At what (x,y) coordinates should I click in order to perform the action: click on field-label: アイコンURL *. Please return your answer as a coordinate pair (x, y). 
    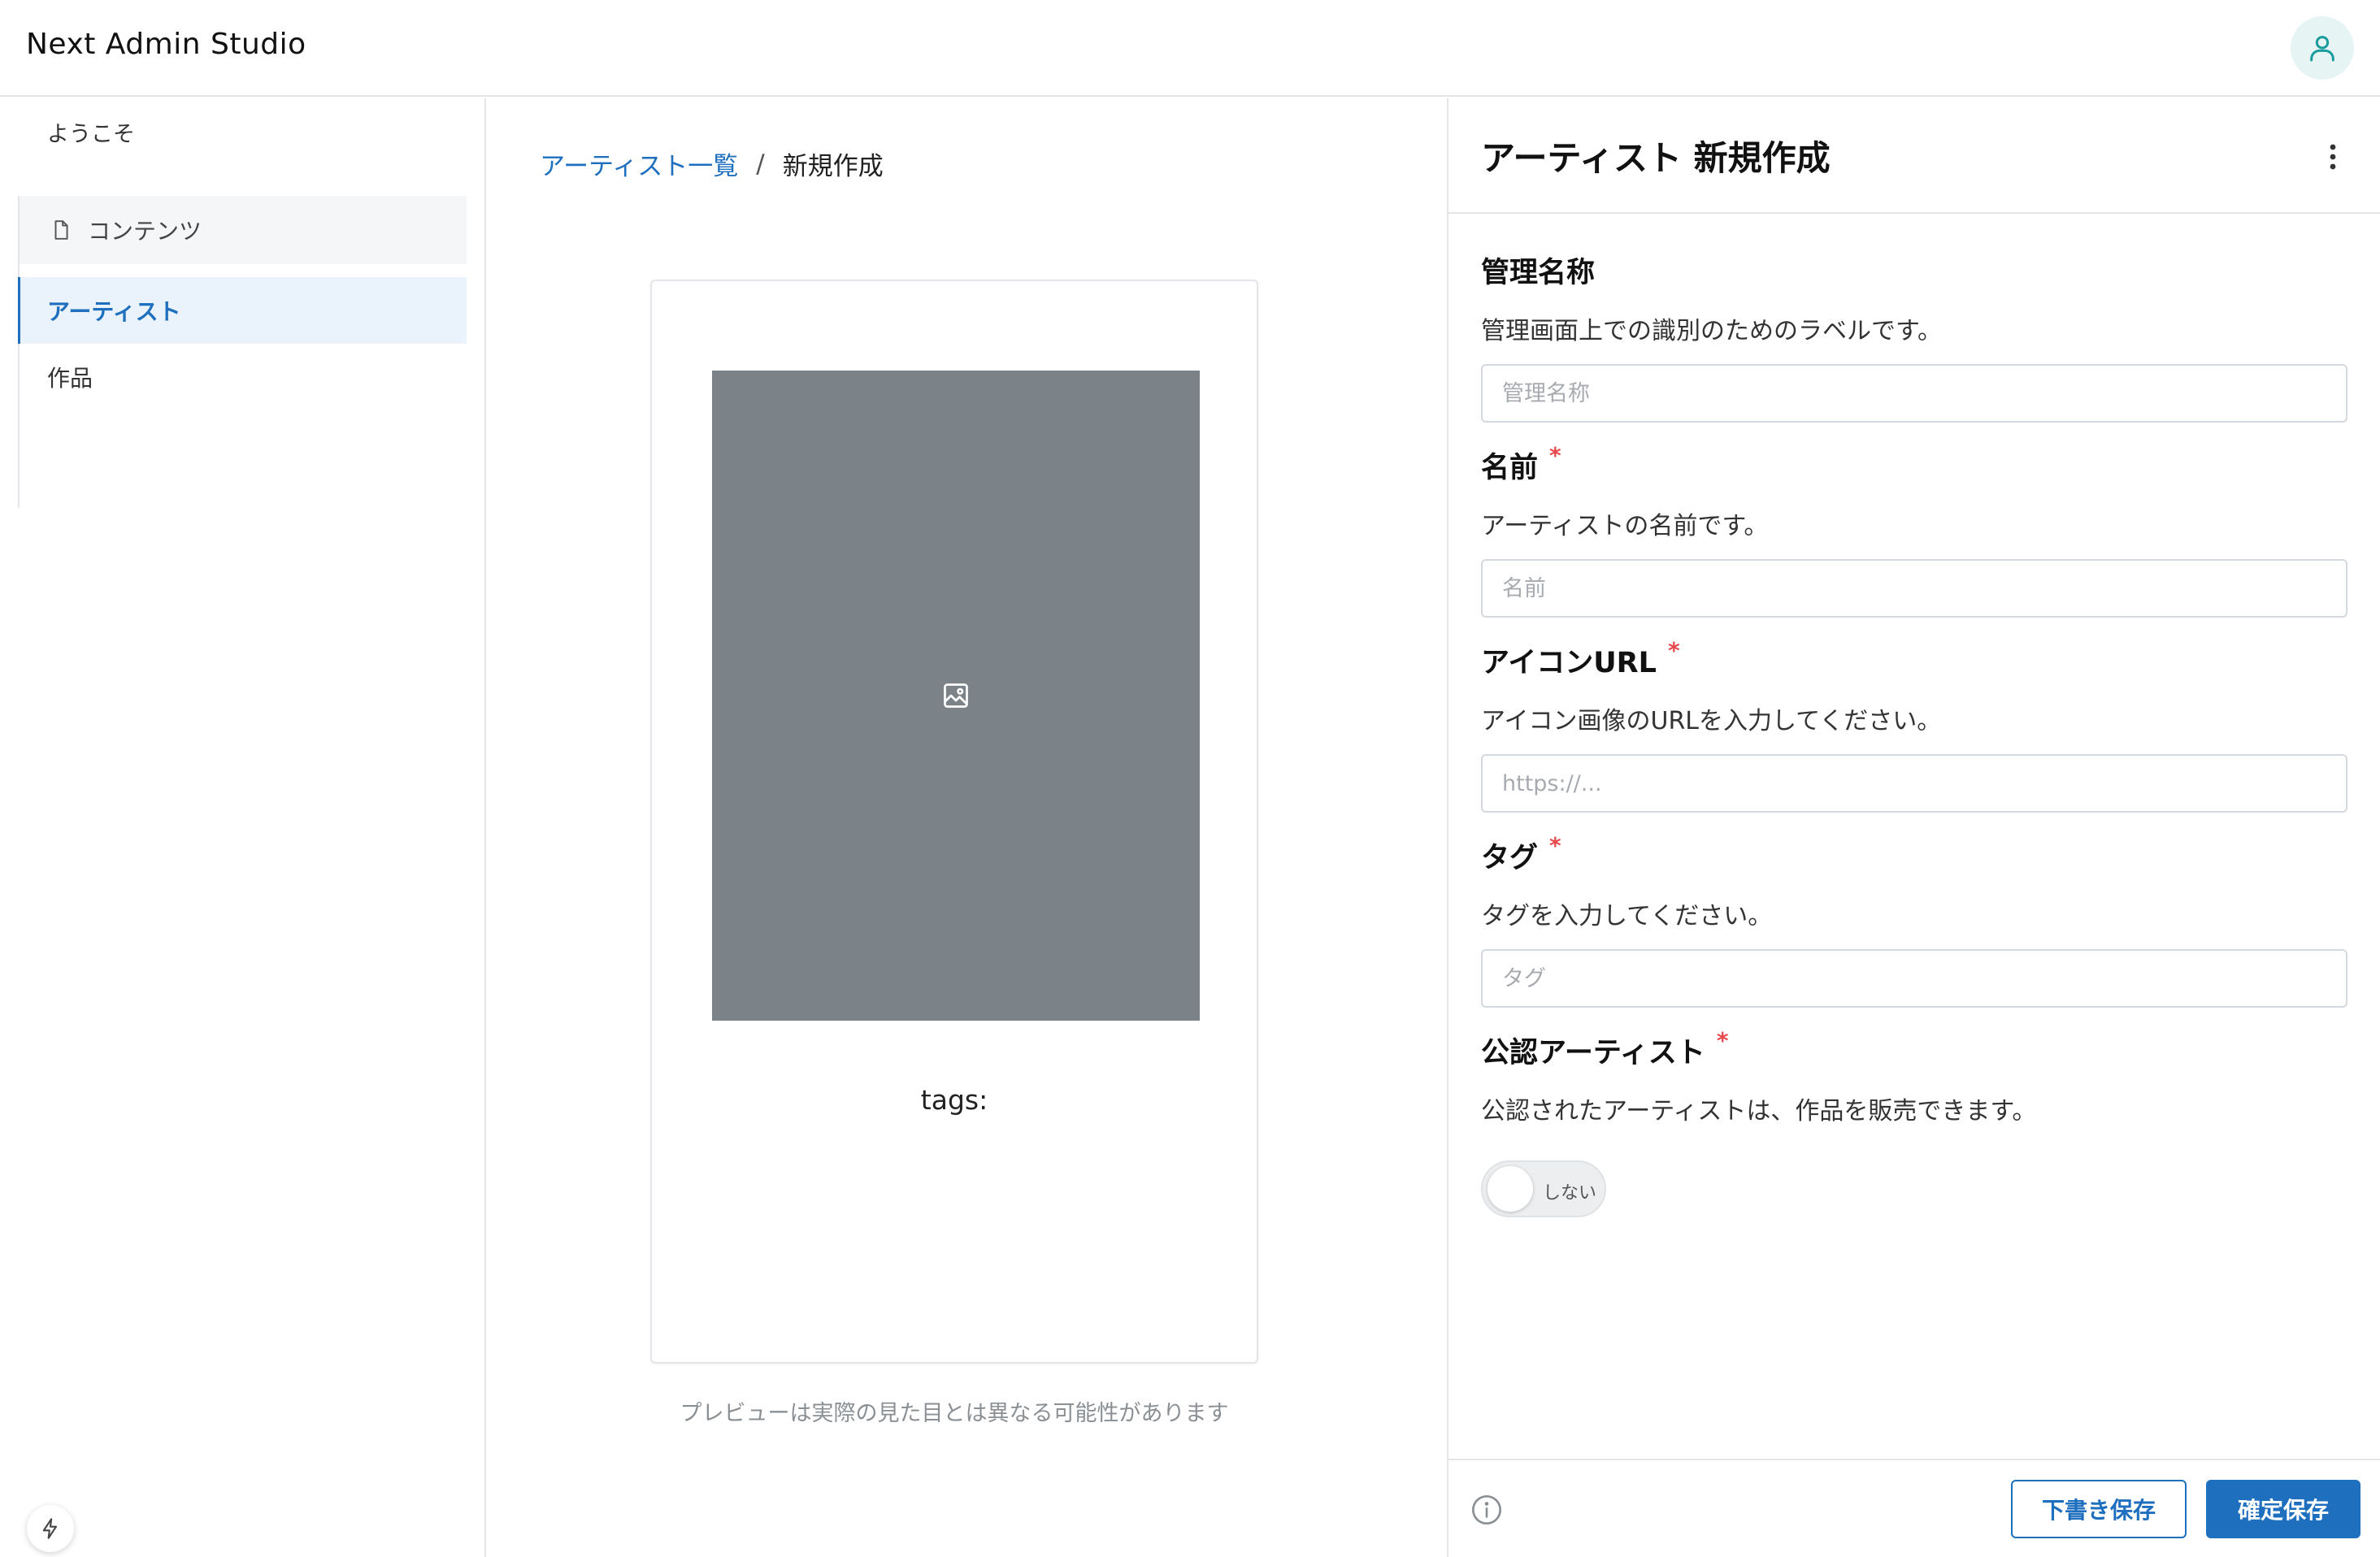
    Looking at the image, I should click on (1914, 660).